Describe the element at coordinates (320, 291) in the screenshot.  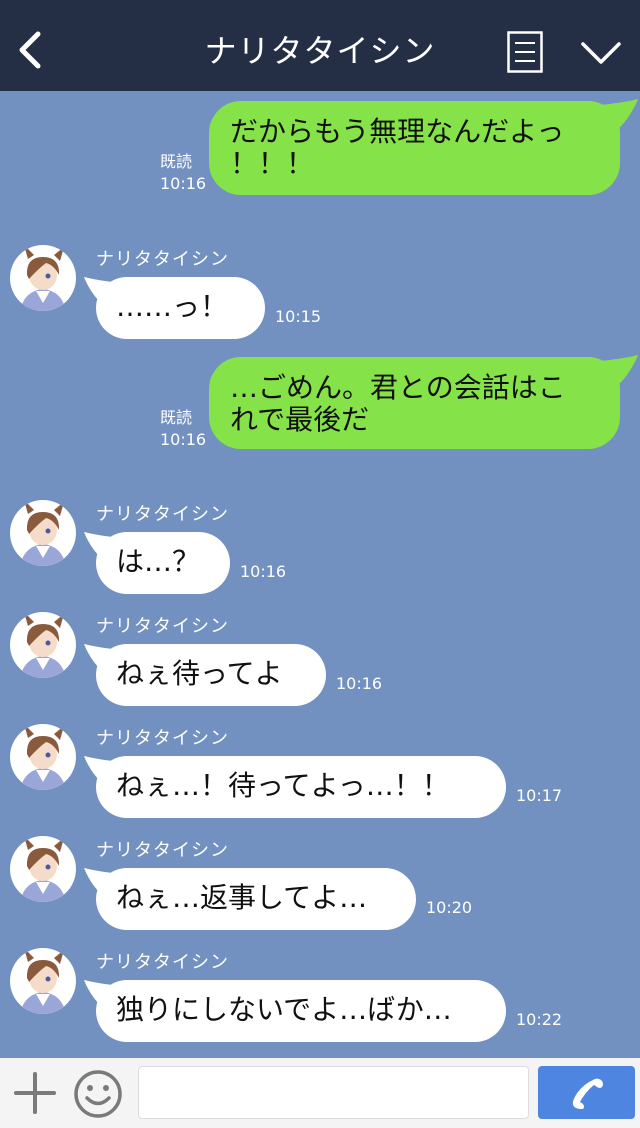
I see `incoming-message: ナリタタイシン ……っ！ 10:15` at that location.